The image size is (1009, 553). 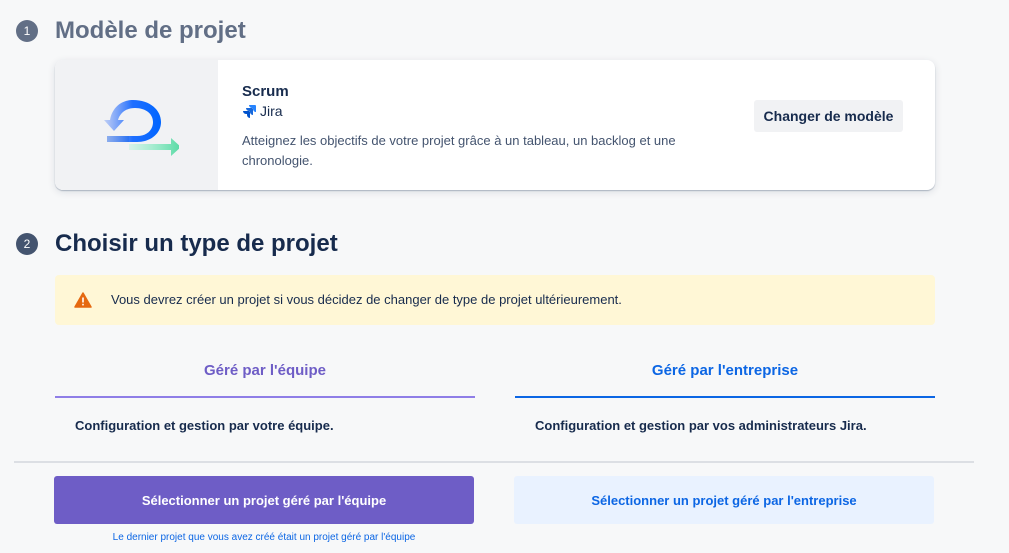 What do you see at coordinates (725, 370) in the screenshot?
I see `tab-company-label: Géré par l'entreprise` at bounding box center [725, 370].